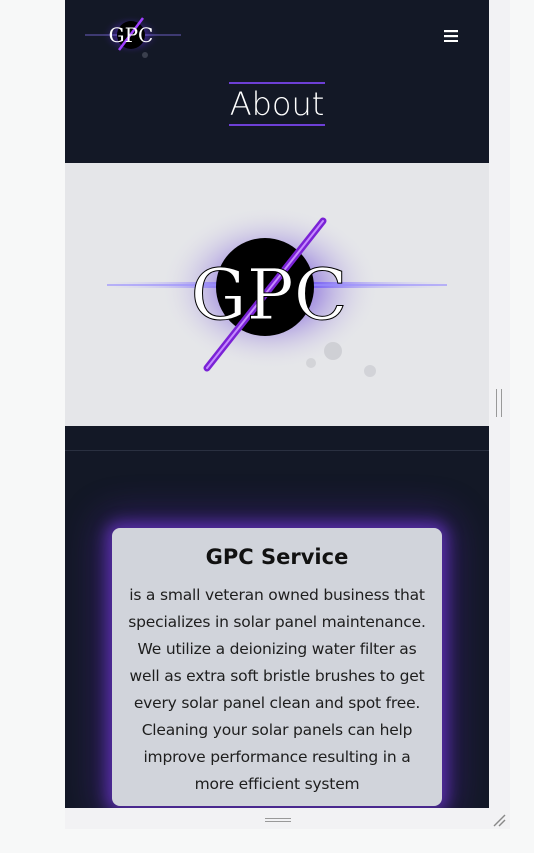 This screenshot has width=534, height=853. I want to click on page-title-text: About, so click(277, 104).